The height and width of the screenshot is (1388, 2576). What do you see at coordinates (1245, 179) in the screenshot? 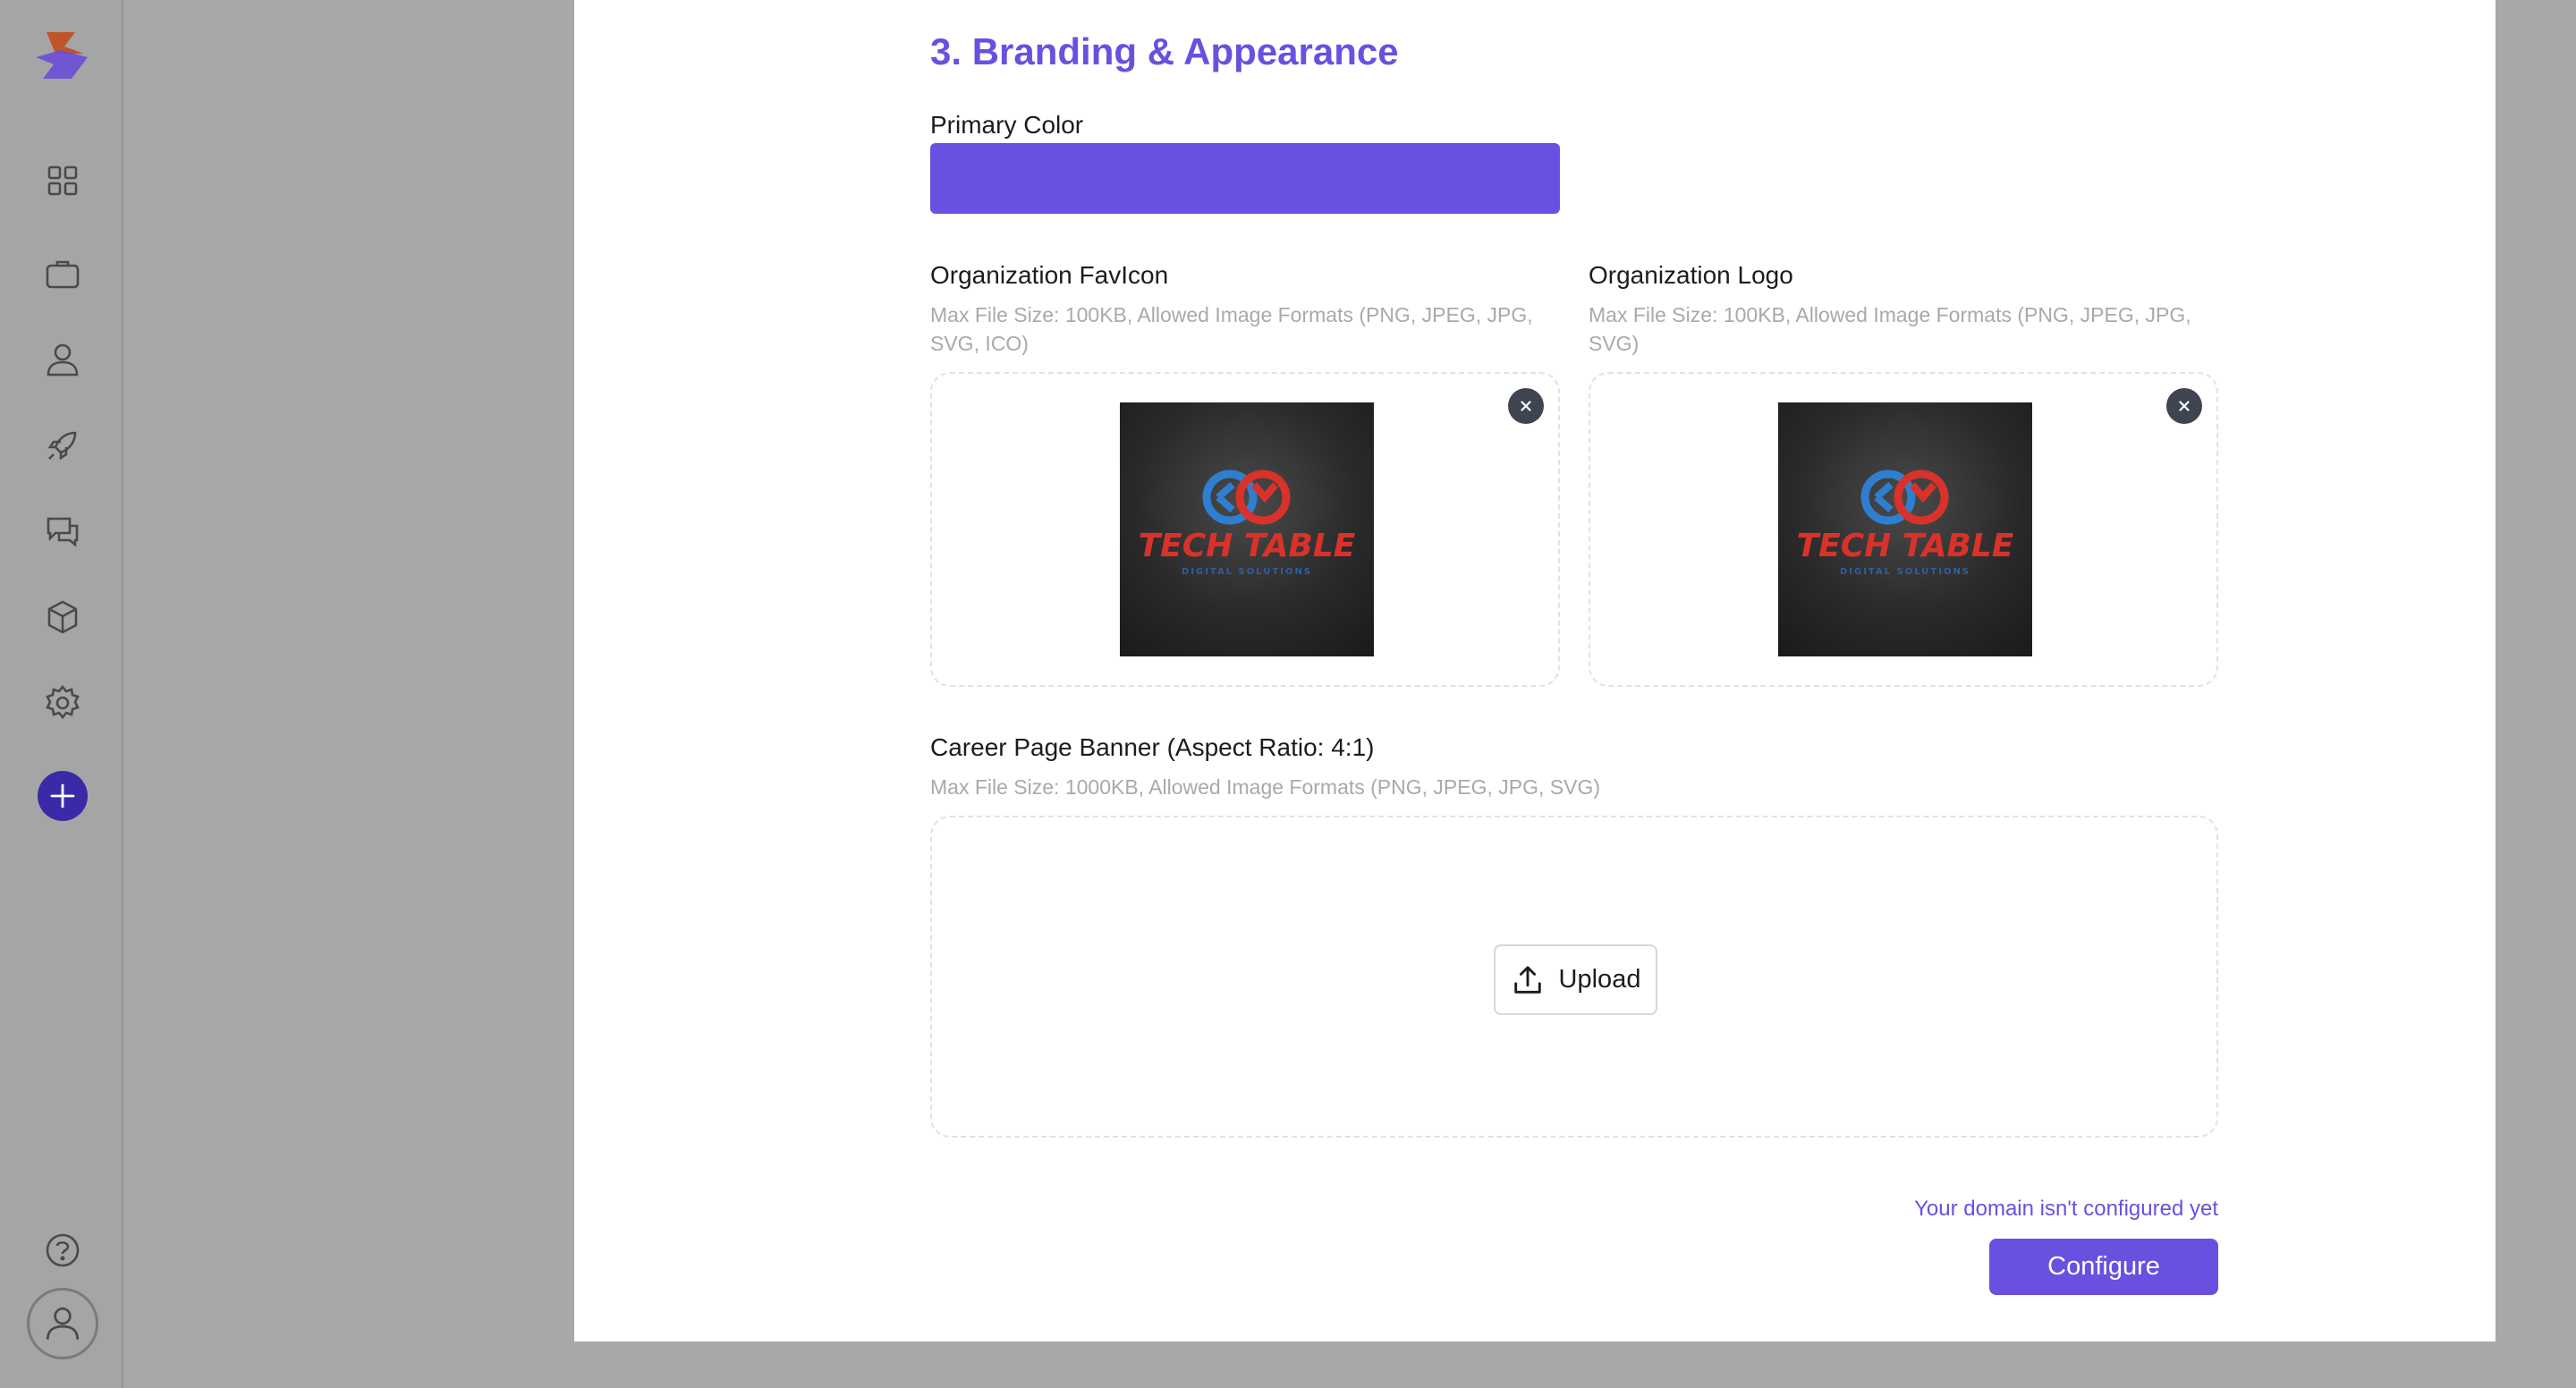
I see `primary-color-picker` at bounding box center [1245, 179].